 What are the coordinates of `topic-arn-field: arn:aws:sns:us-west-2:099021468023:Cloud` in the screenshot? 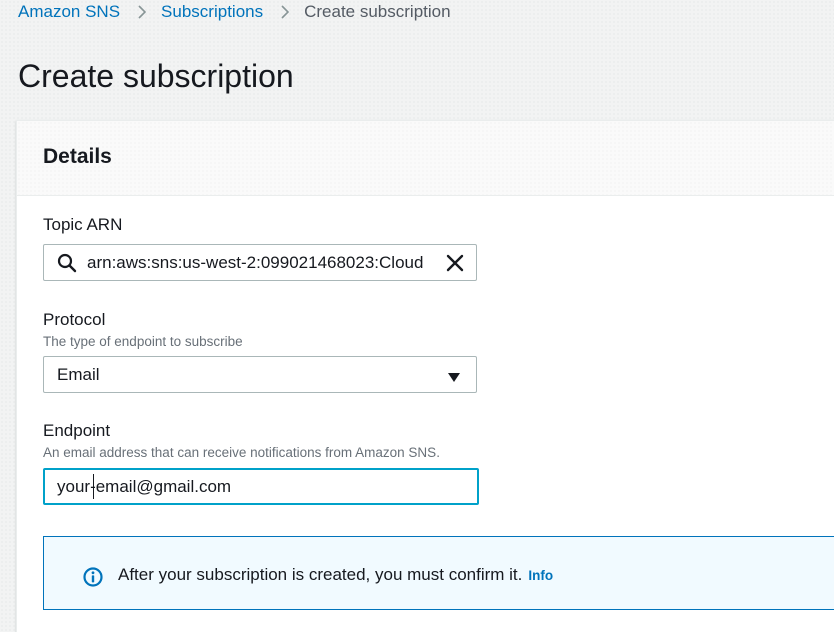 It's located at (260, 262).